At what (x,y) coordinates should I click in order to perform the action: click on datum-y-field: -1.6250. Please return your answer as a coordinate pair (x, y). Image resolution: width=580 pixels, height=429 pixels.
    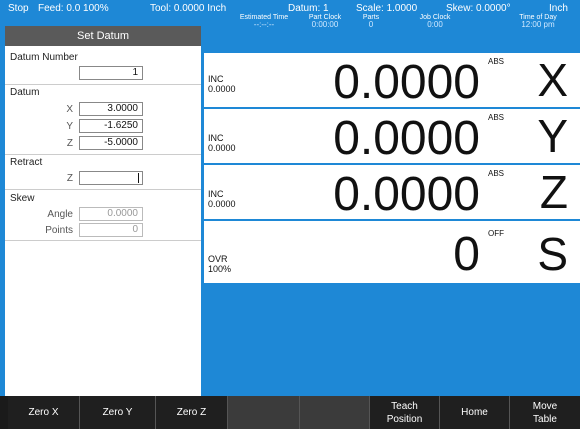
    Looking at the image, I should click on (111, 126).